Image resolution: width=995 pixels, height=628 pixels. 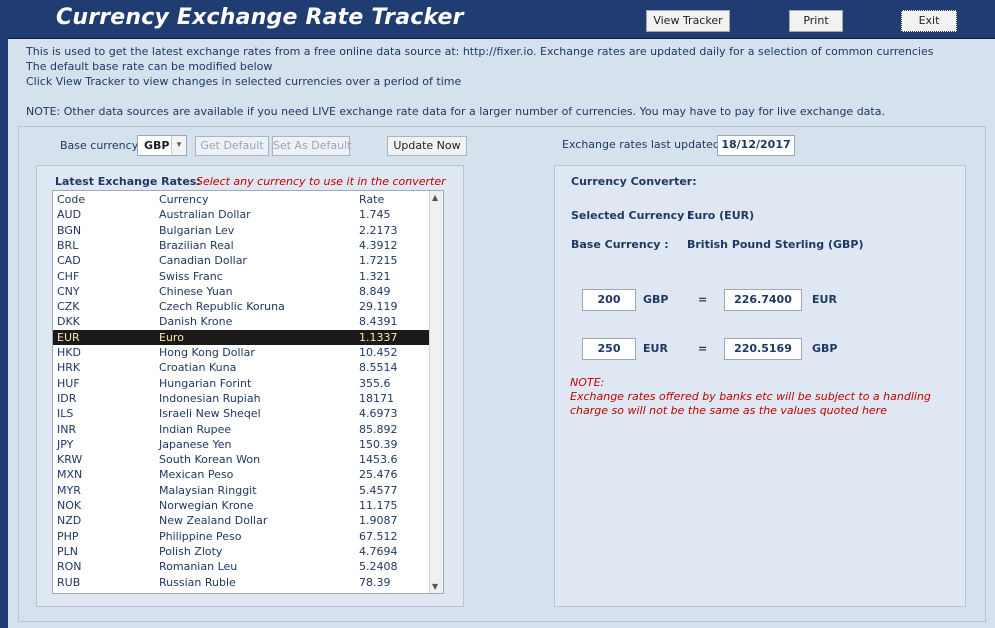 I want to click on currency-cell: Swedish Krona, so click(x=199, y=591).